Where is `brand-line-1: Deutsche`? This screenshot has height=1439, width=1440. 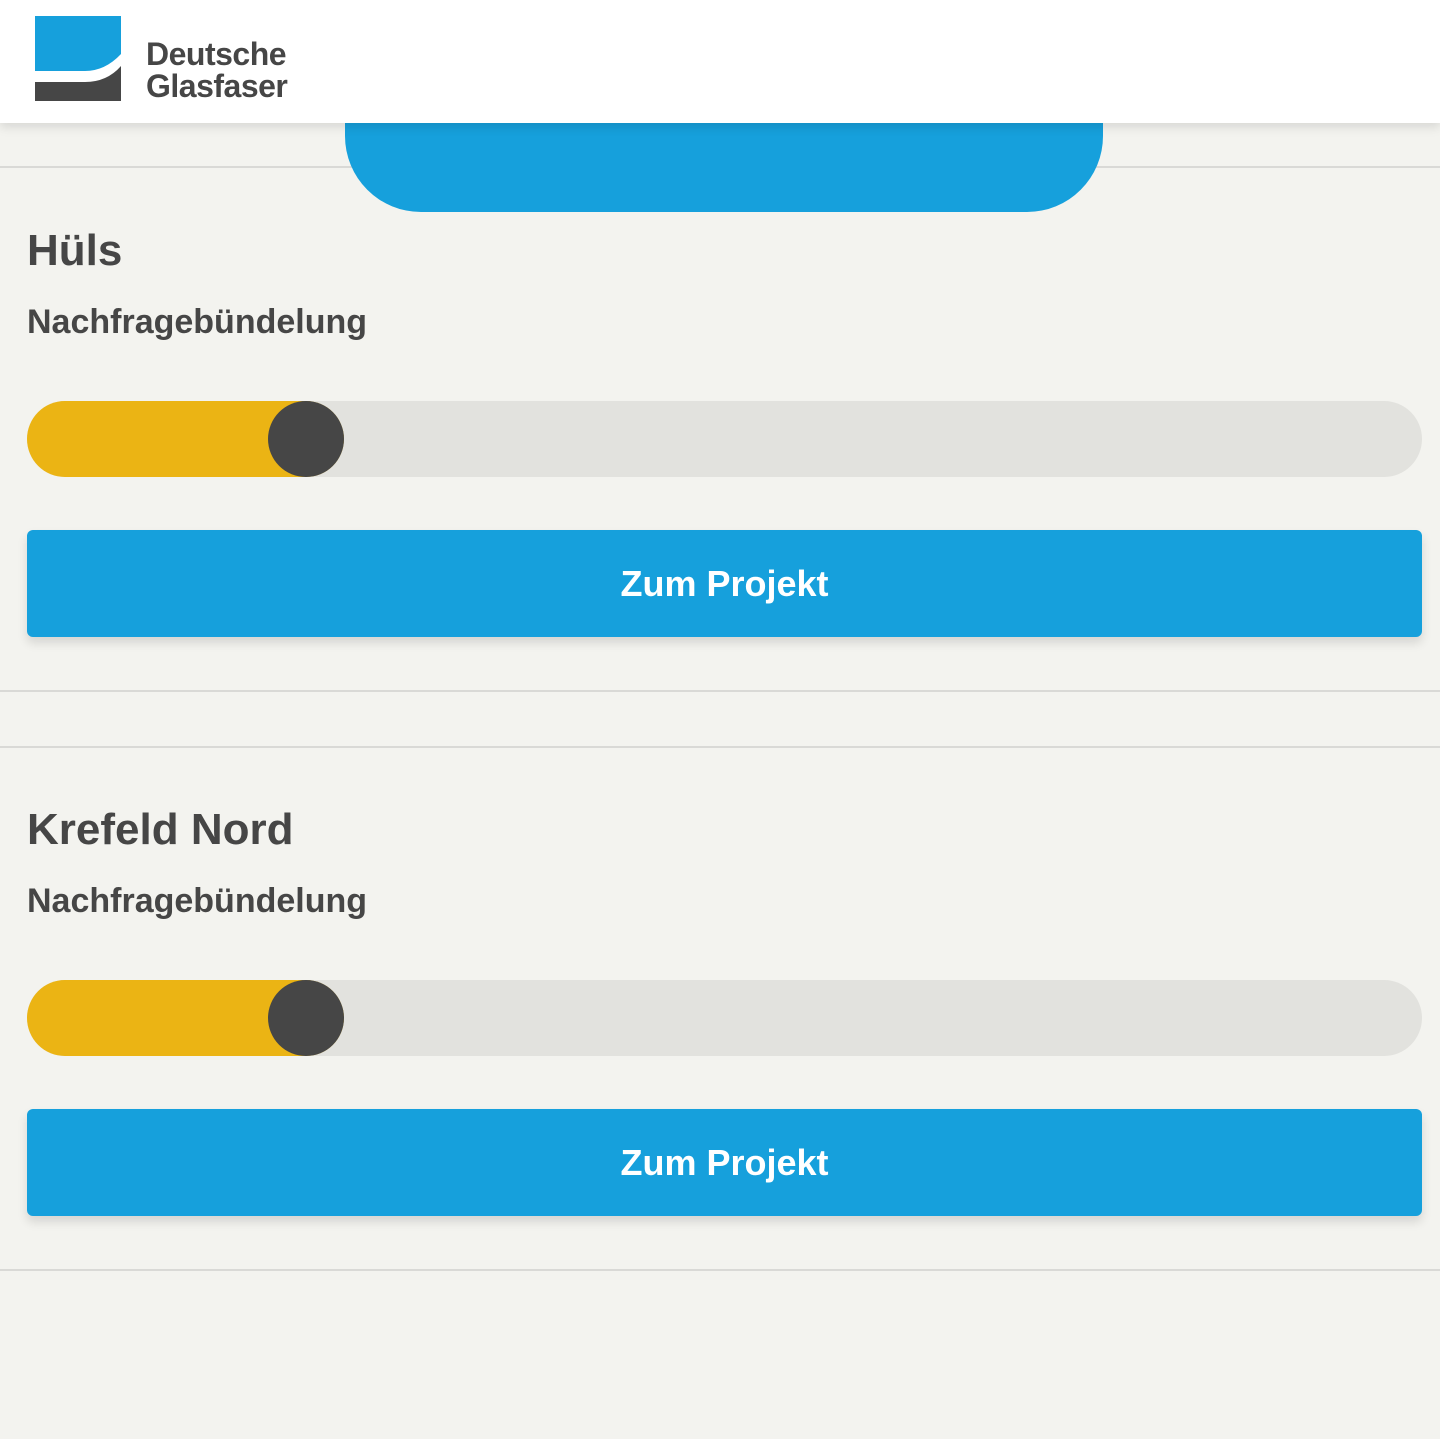
brand-line-1: Deutsche is located at coordinates (216, 54).